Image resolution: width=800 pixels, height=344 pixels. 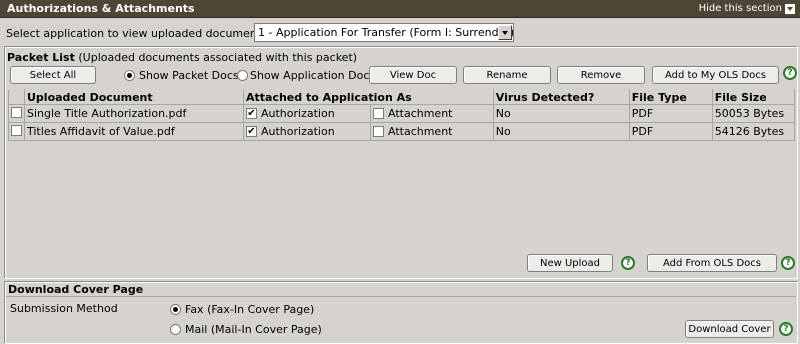 What do you see at coordinates (570, 263) in the screenshot?
I see `new-upload-button: New Upload` at bounding box center [570, 263].